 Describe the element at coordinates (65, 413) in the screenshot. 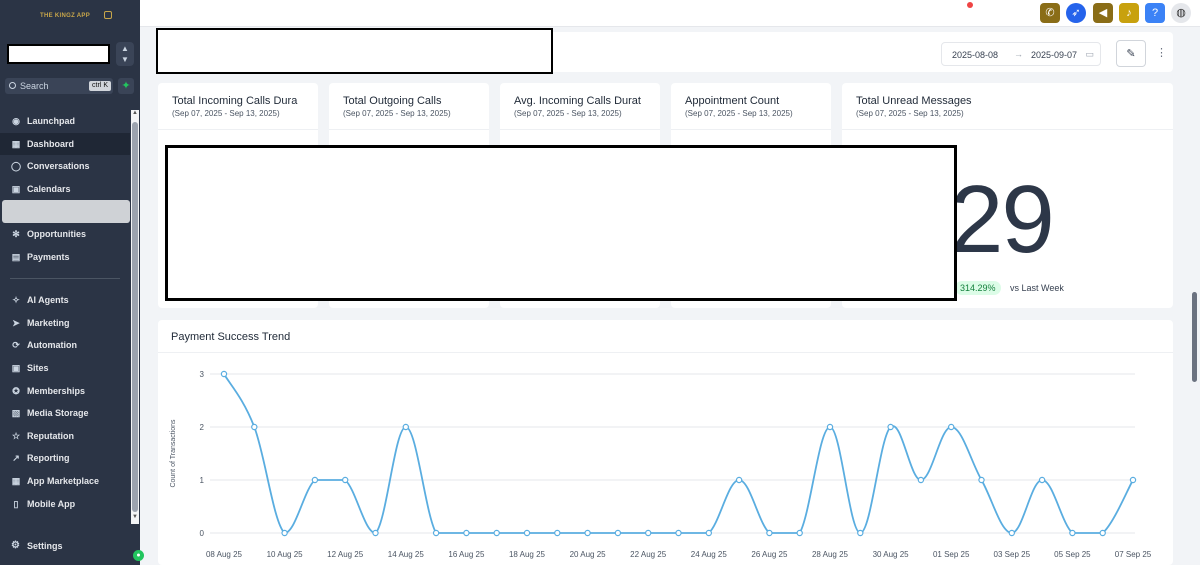

I see `sidebar-item-media-storage: ▧ Media Storage` at that location.